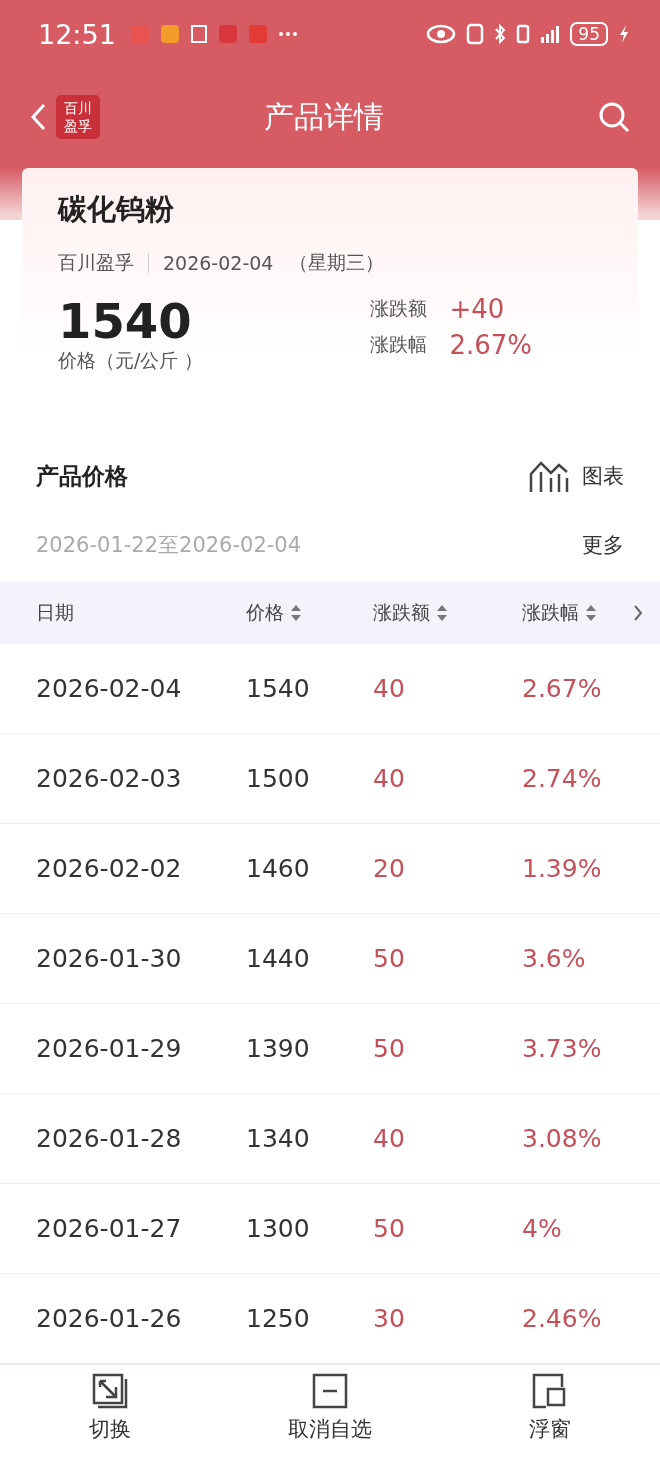 The width and height of the screenshot is (660, 1459). I want to click on table-cell-text: 1.39%, so click(562, 868).